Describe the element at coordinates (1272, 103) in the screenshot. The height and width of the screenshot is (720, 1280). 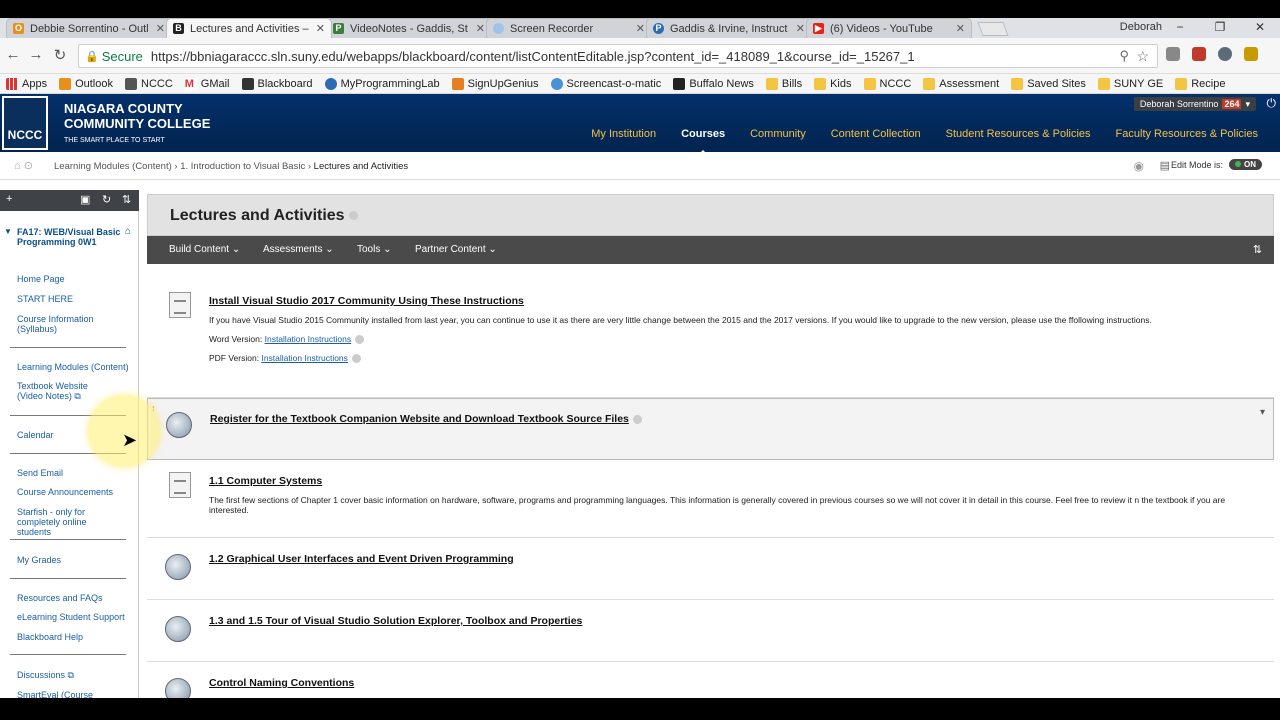
I see `logout-icon: ⏻` at that location.